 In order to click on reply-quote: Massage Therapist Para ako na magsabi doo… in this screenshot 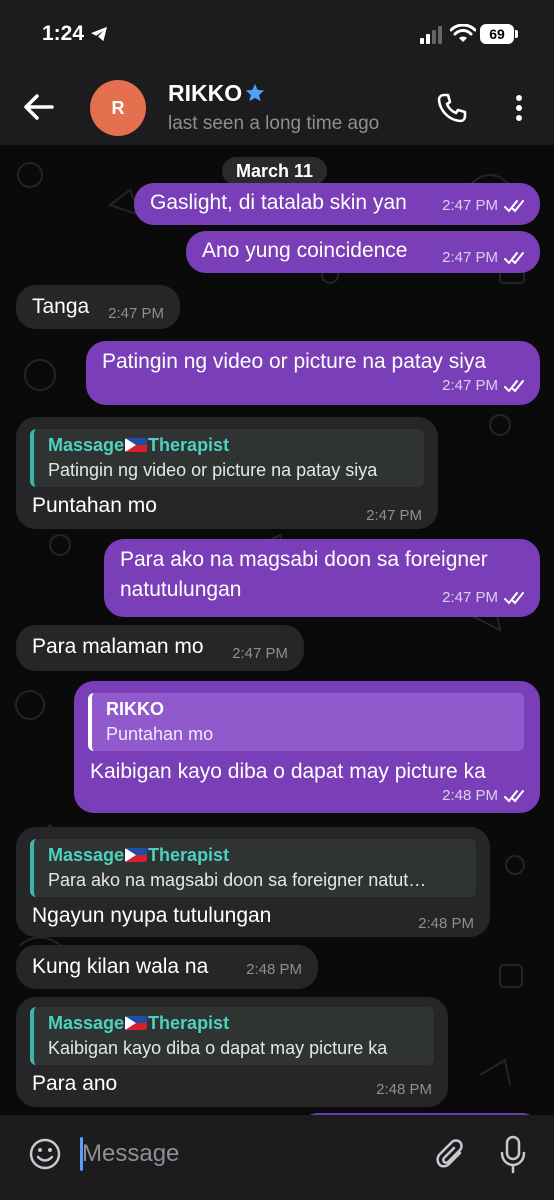, I will do `click(253, 868)`.